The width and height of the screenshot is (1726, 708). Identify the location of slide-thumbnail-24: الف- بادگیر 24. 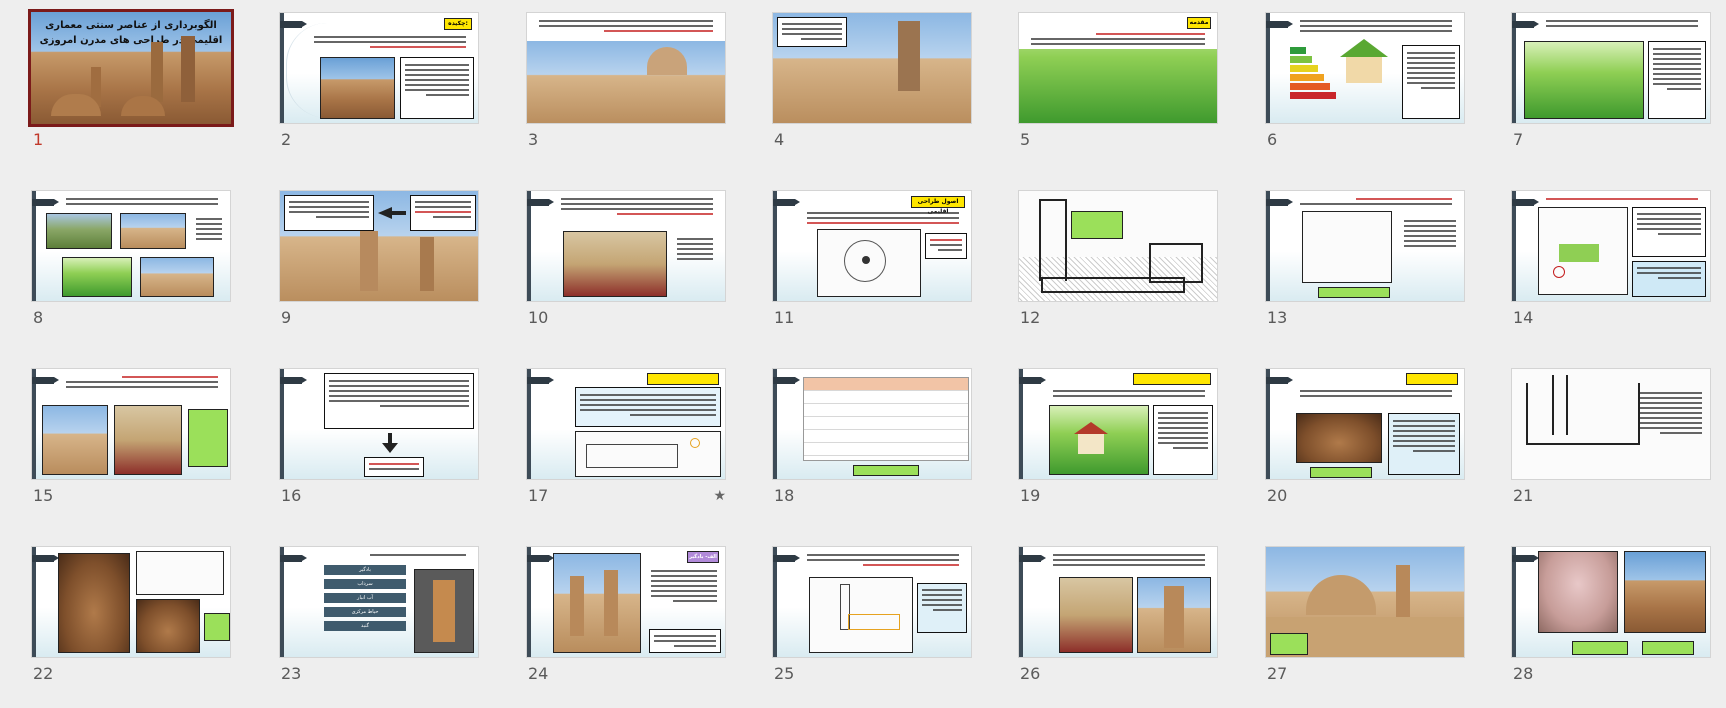
(626, 626).